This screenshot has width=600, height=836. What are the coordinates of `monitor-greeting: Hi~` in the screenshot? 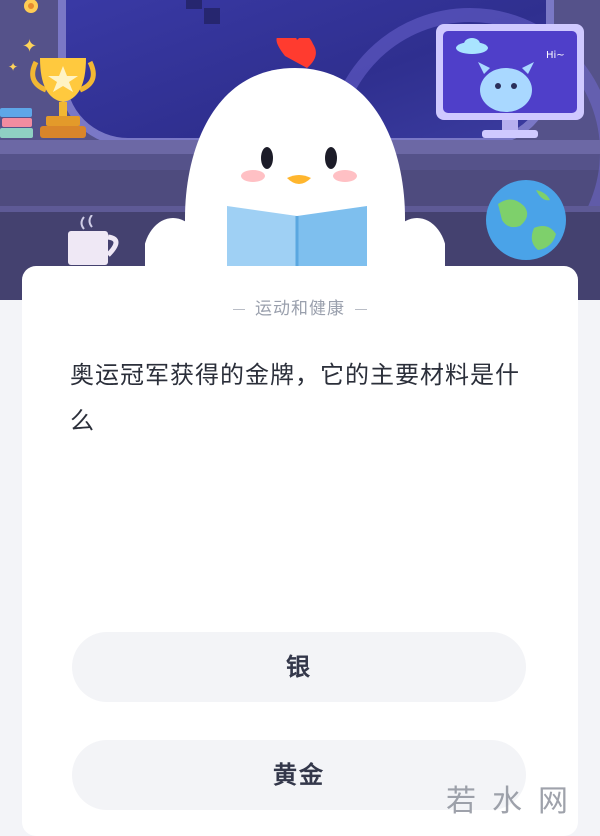 It's located at (555, 55).